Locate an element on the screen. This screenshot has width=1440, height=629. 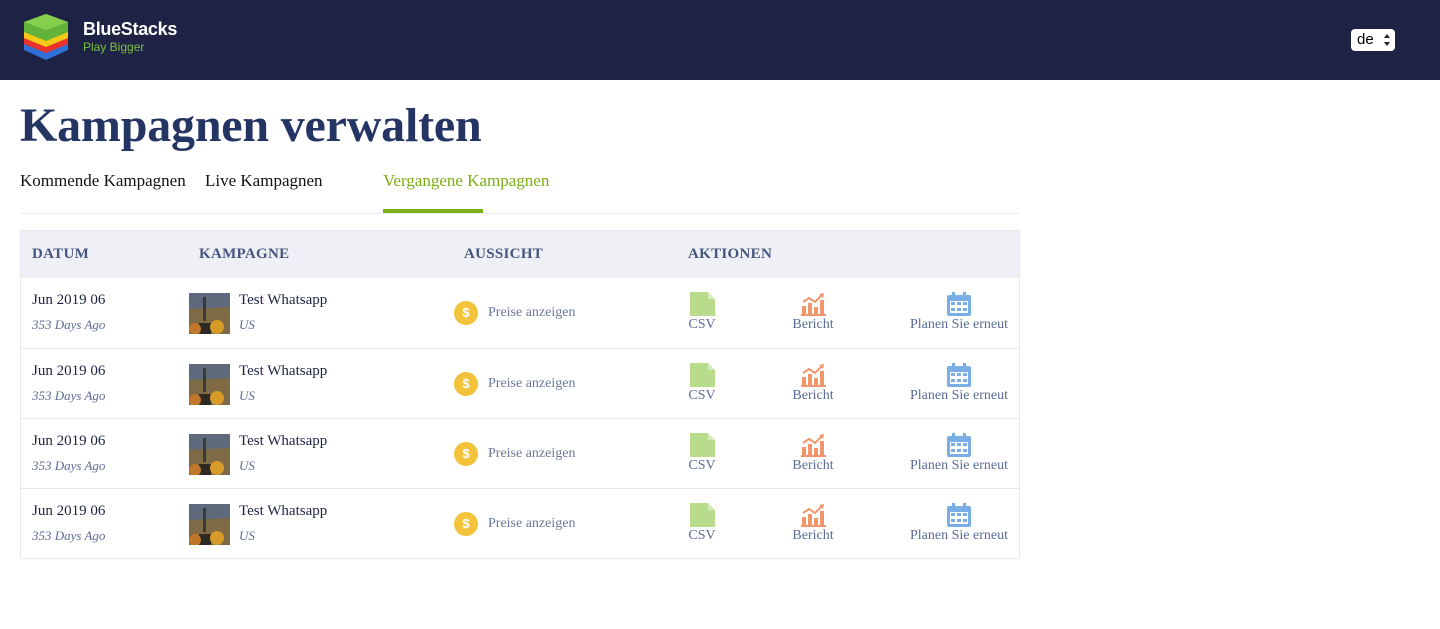
table-header: DATUM KAMPAGNE AUSSICHT AKTIONEN is located at coordinates (520, 254).